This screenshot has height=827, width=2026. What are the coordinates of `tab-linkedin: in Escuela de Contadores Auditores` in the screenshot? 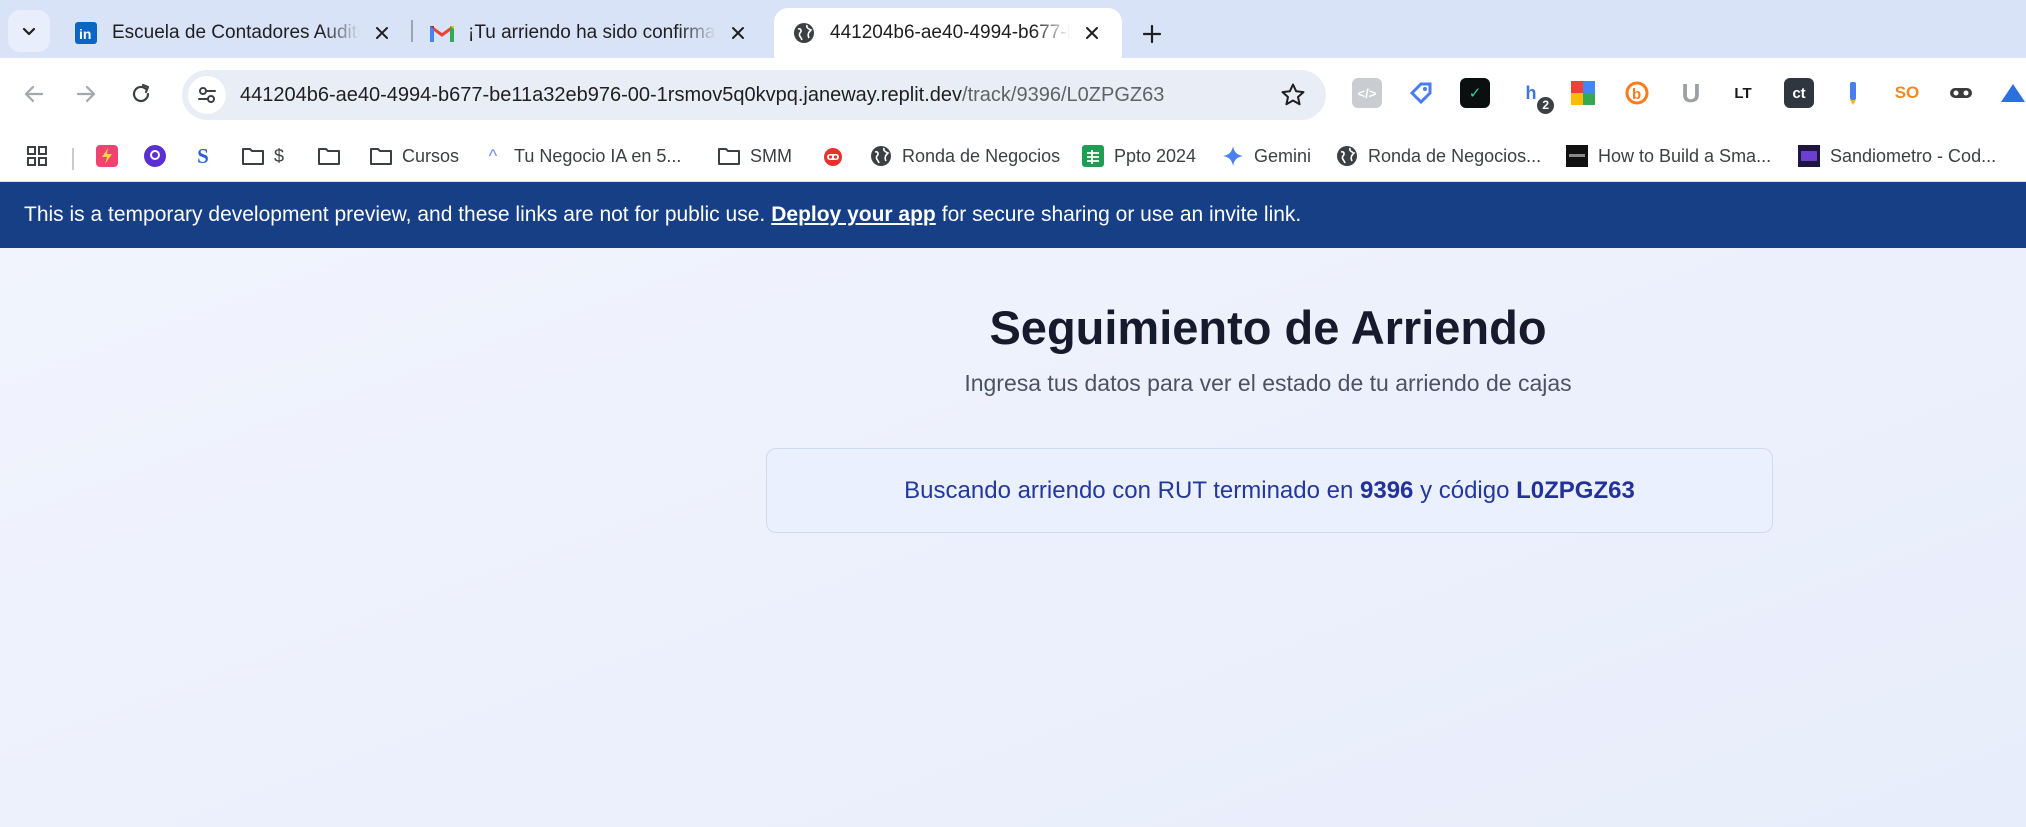 It's located at (234, 33).